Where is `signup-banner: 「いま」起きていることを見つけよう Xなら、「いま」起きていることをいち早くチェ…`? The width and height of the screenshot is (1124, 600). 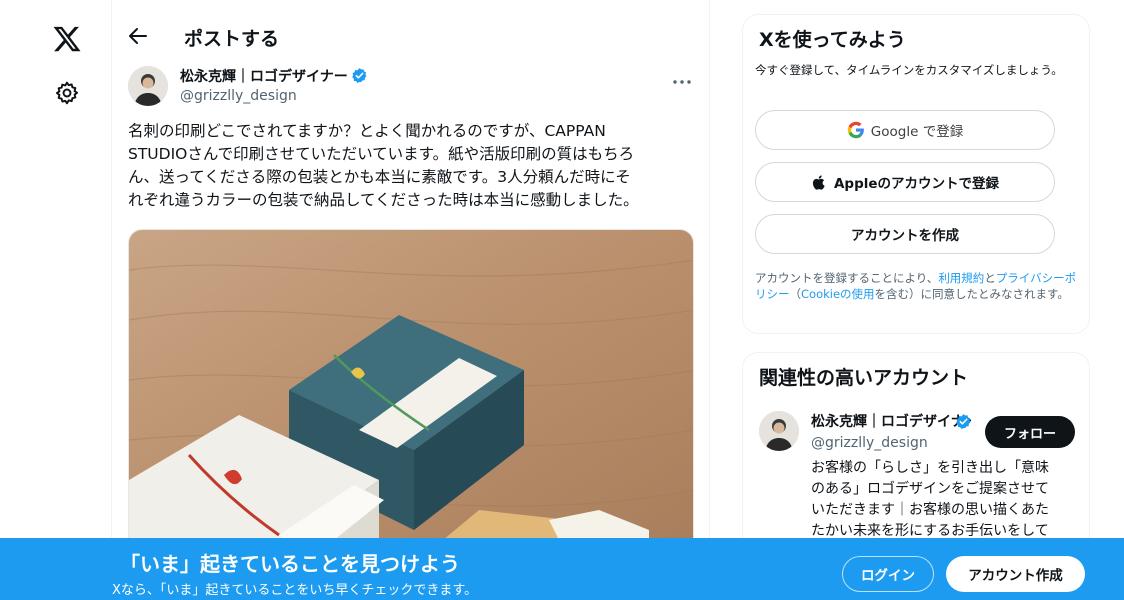
signup-banner: 「いま」起きていることを見つけよう Xなら、「いま」起きていることをいち早くチェ… is located at coordinates (562, 569).